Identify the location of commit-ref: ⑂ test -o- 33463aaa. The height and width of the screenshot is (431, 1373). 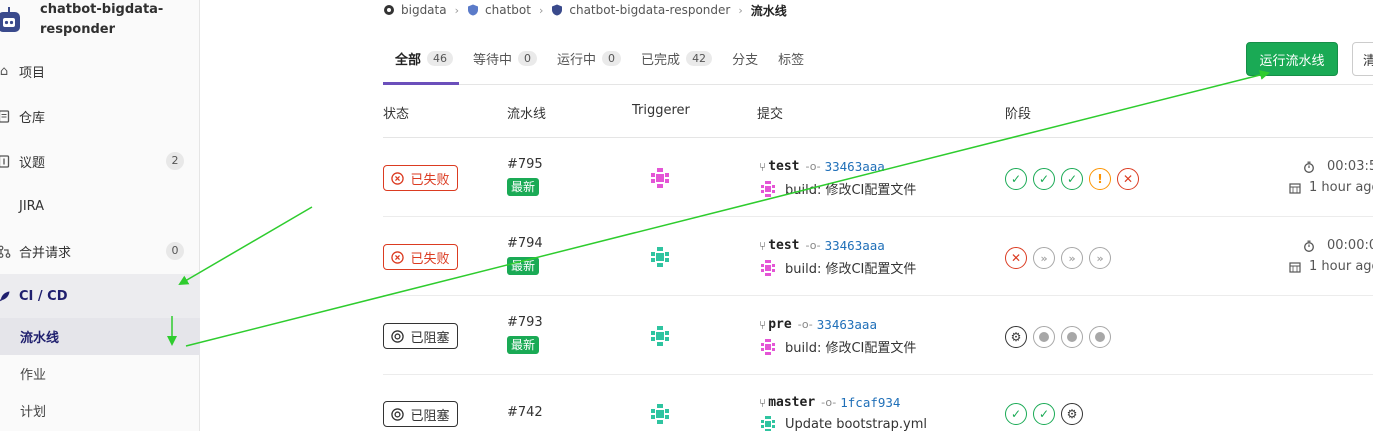
(822, 166).